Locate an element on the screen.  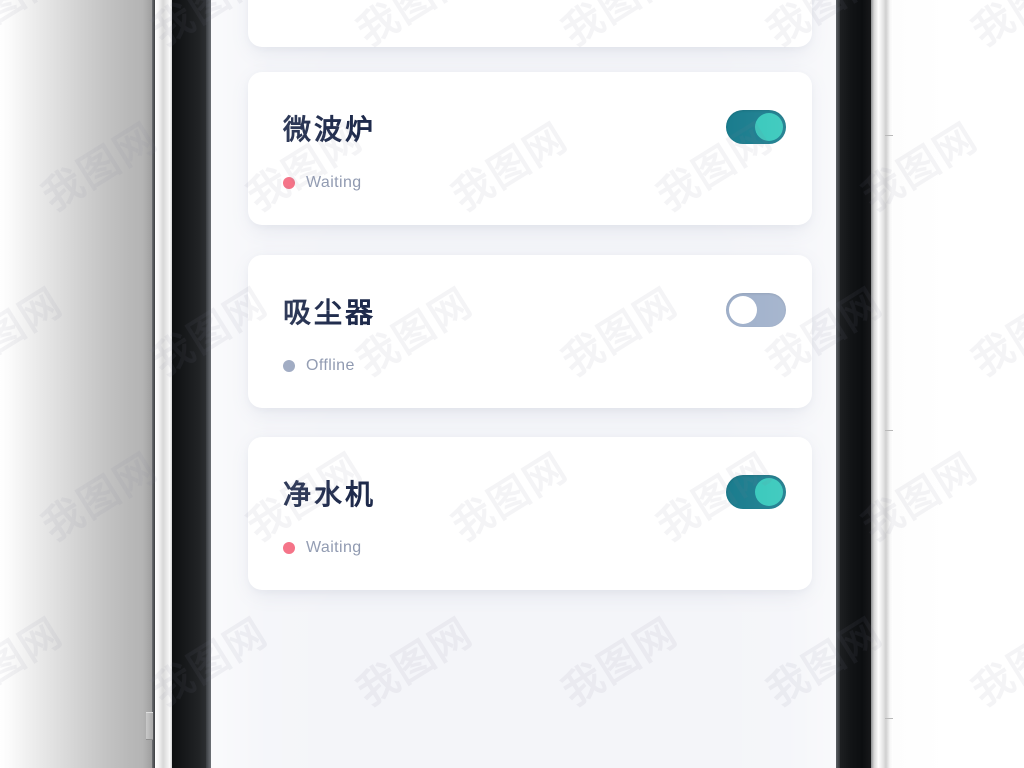
device-name: 净水机 is located at coordinates (330, 494).